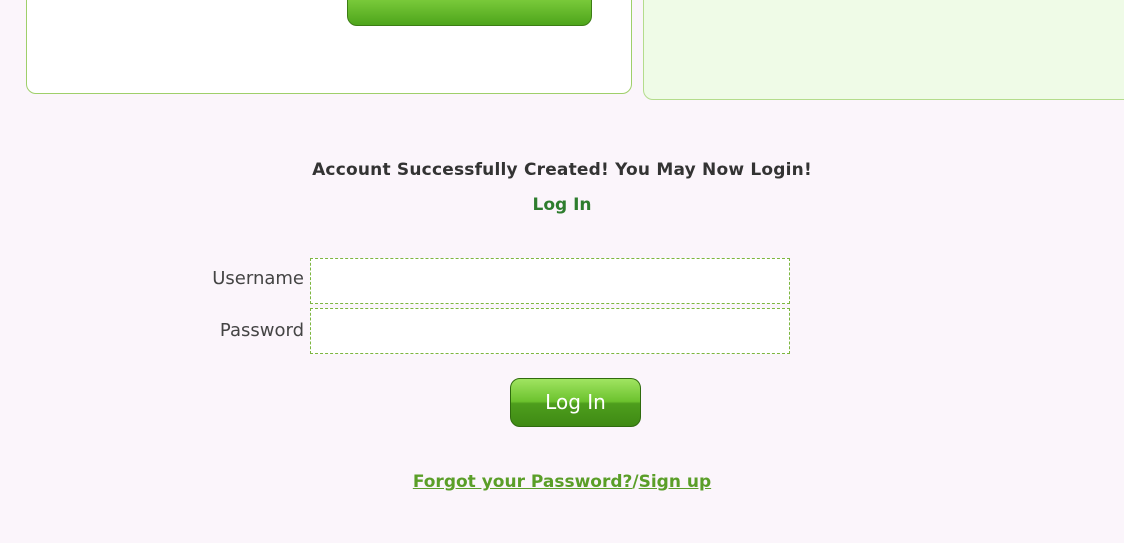  What do you see at coordinates (258, 278) in the screenshot?
I see `username-label: Username` at bounding box center [258, 278].